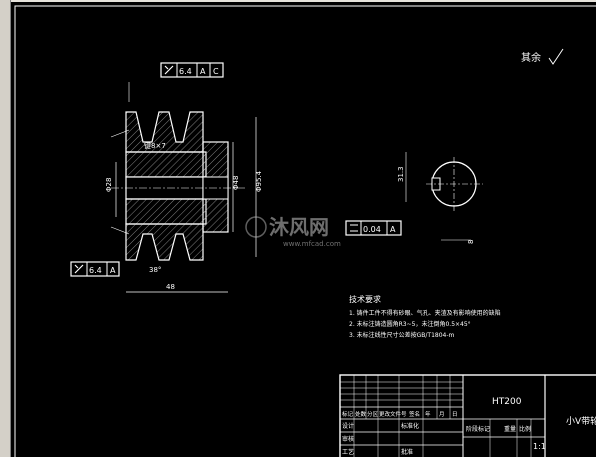 This screenshot has width=596, height=457. What do you see at coordinates (402, 335) in the screenshot?
I see `tech-item-3: 3. 未标注线性尺寸公差按GB/T1804-m` at bounding box center [402, 335].